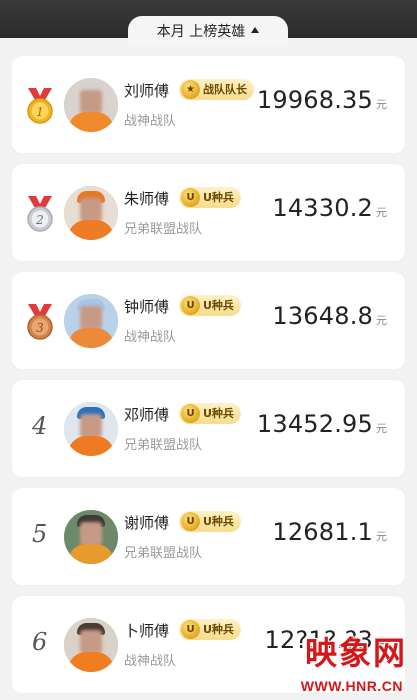  What do you see at coordinates (40, 534) in the screenshot?
I see `rank-number: 5` at bounding box center [40, 534].